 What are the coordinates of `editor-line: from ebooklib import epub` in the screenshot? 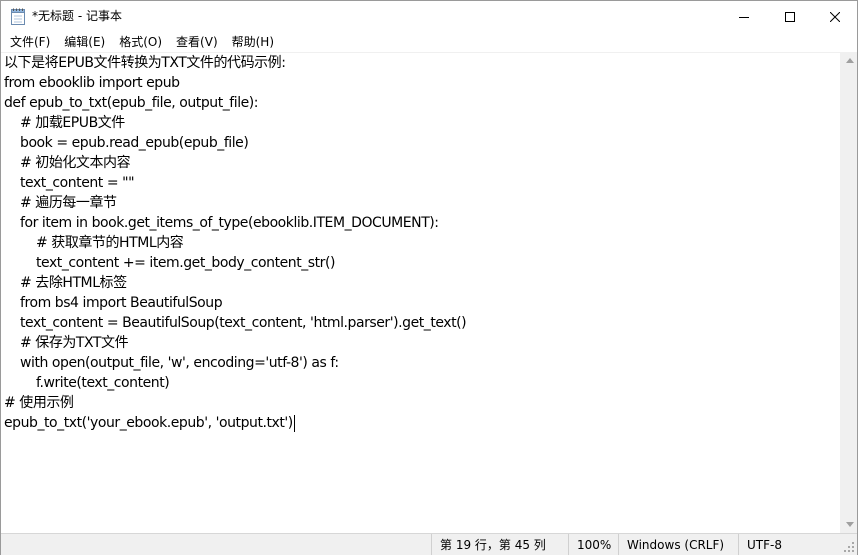 It's located at (92, 83).